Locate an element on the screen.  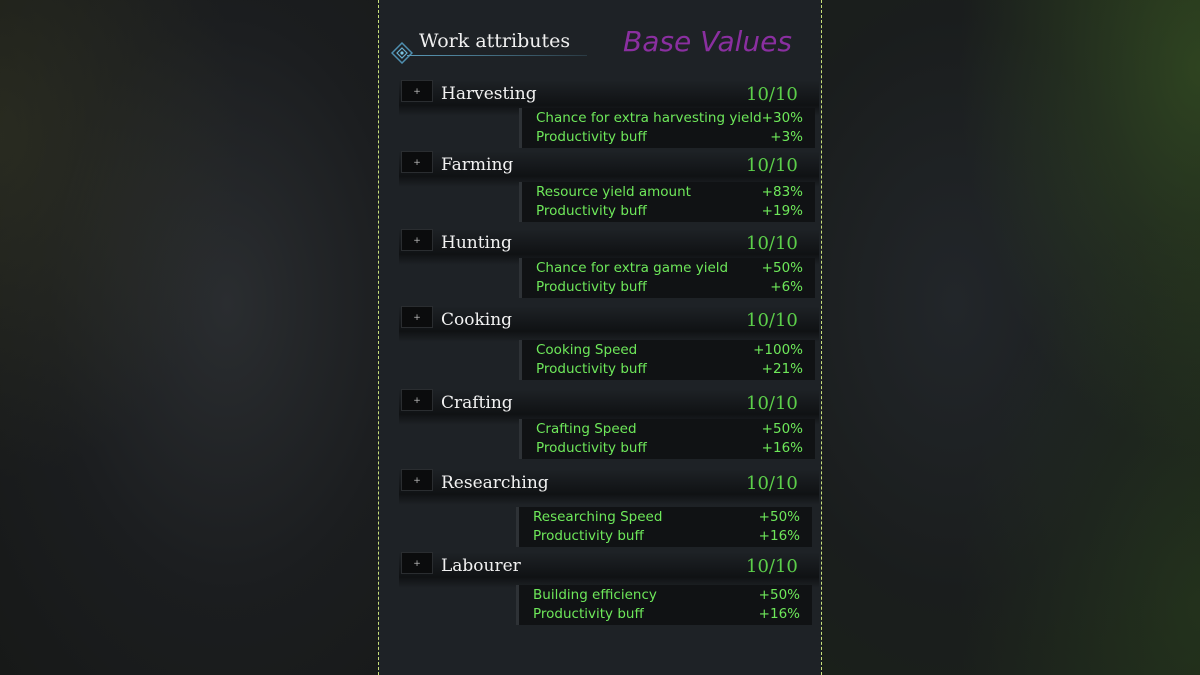
effect-value: +3% is located at coordinates (786, 137).